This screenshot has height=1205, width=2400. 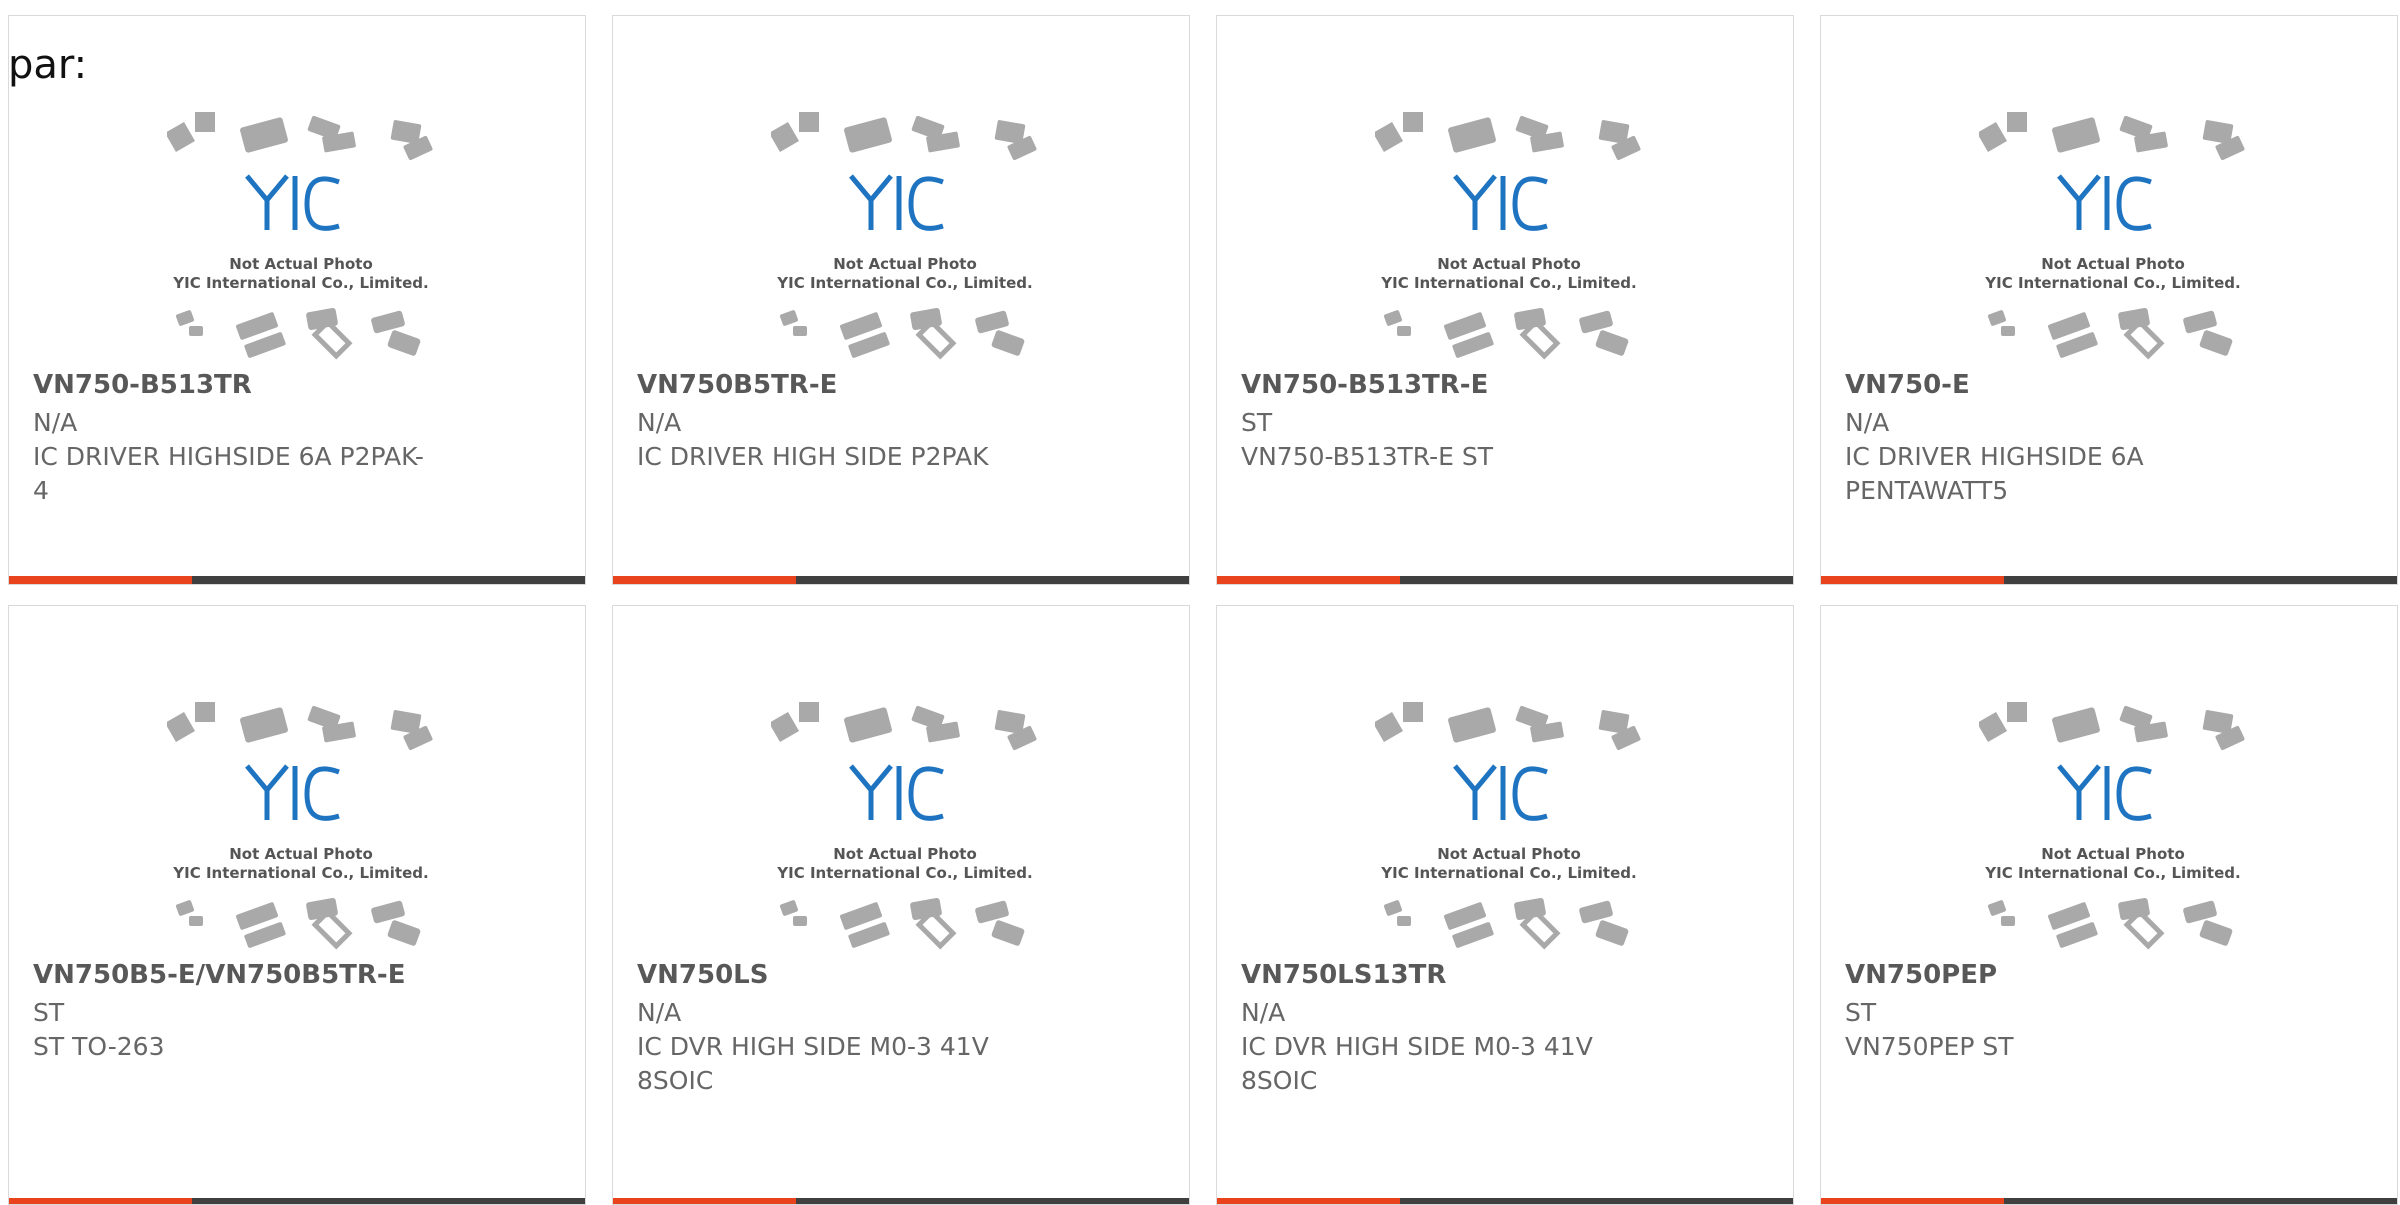 I want to click on product-description-line1: IC DVR HIGH SIDE M0-3 41V, so click(x=1417, y=1046).